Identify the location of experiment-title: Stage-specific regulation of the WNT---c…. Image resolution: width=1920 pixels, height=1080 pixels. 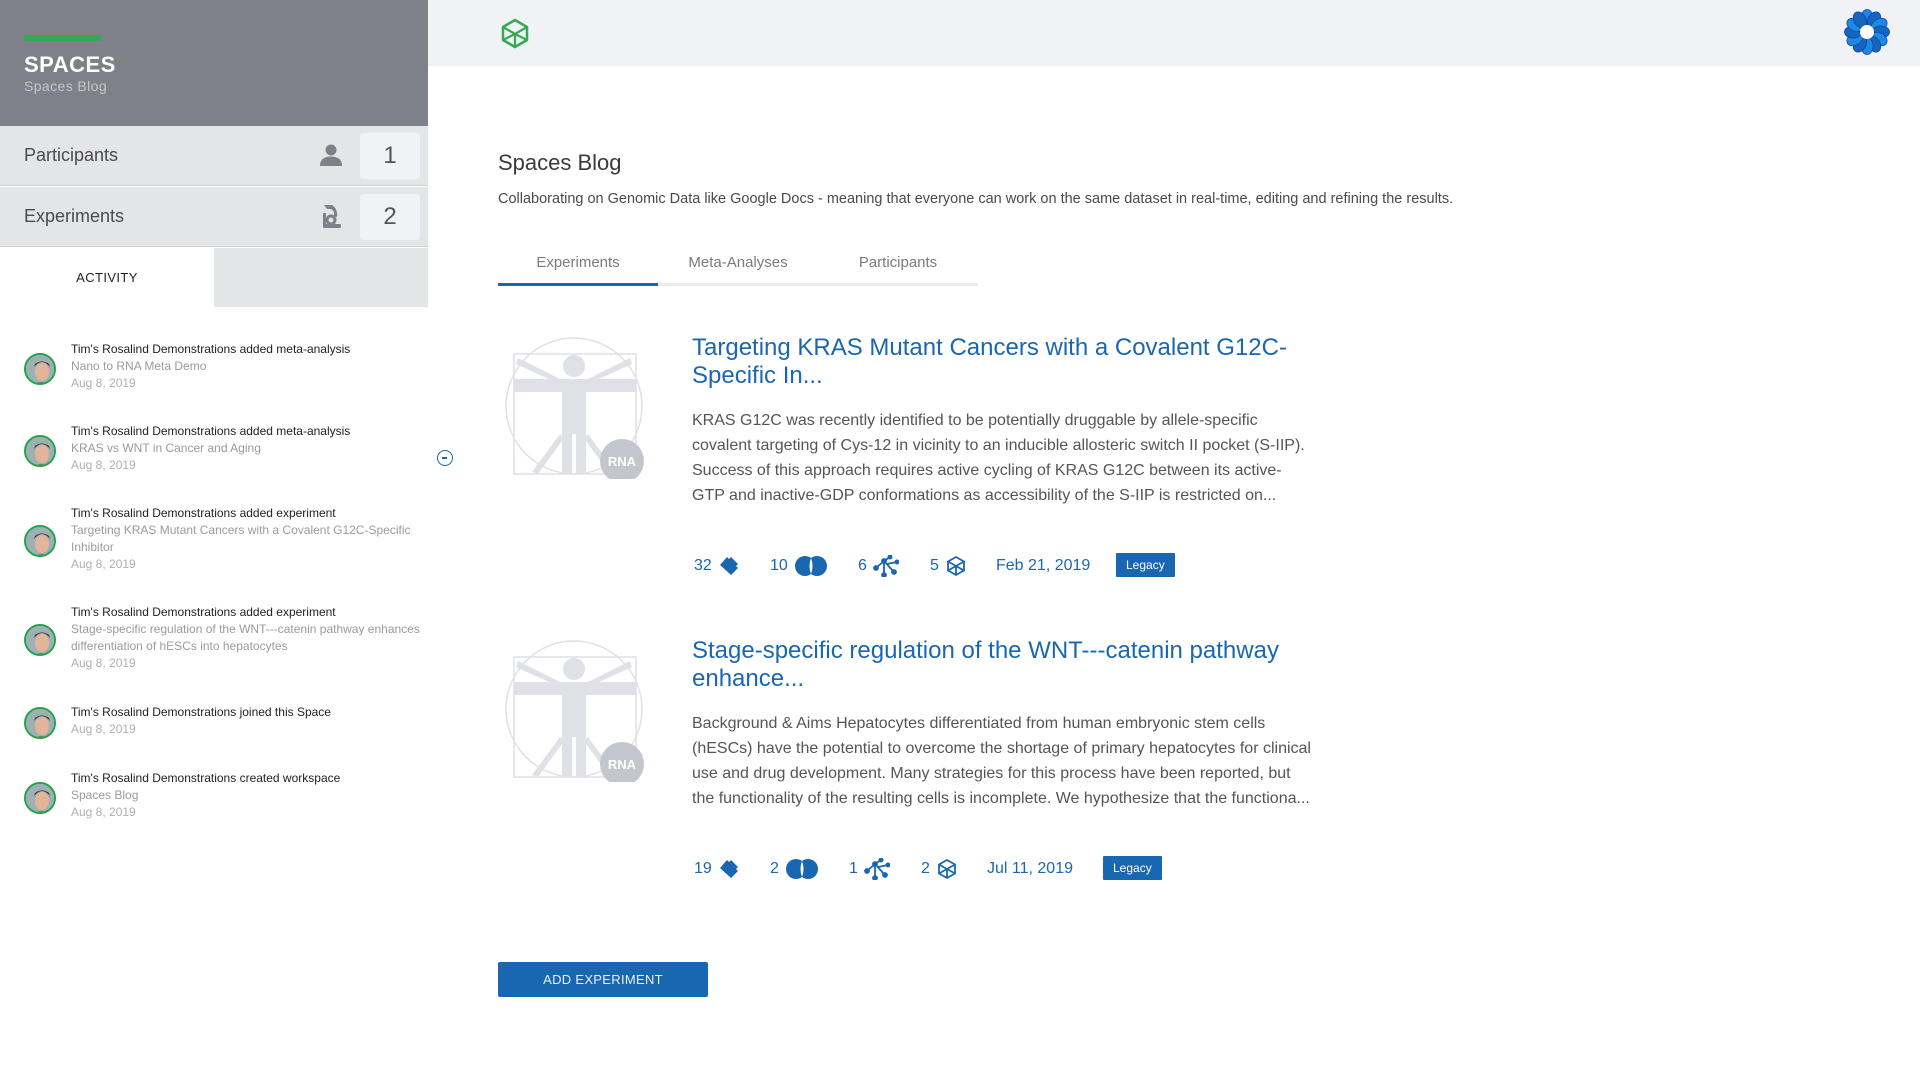
(1002, 665).